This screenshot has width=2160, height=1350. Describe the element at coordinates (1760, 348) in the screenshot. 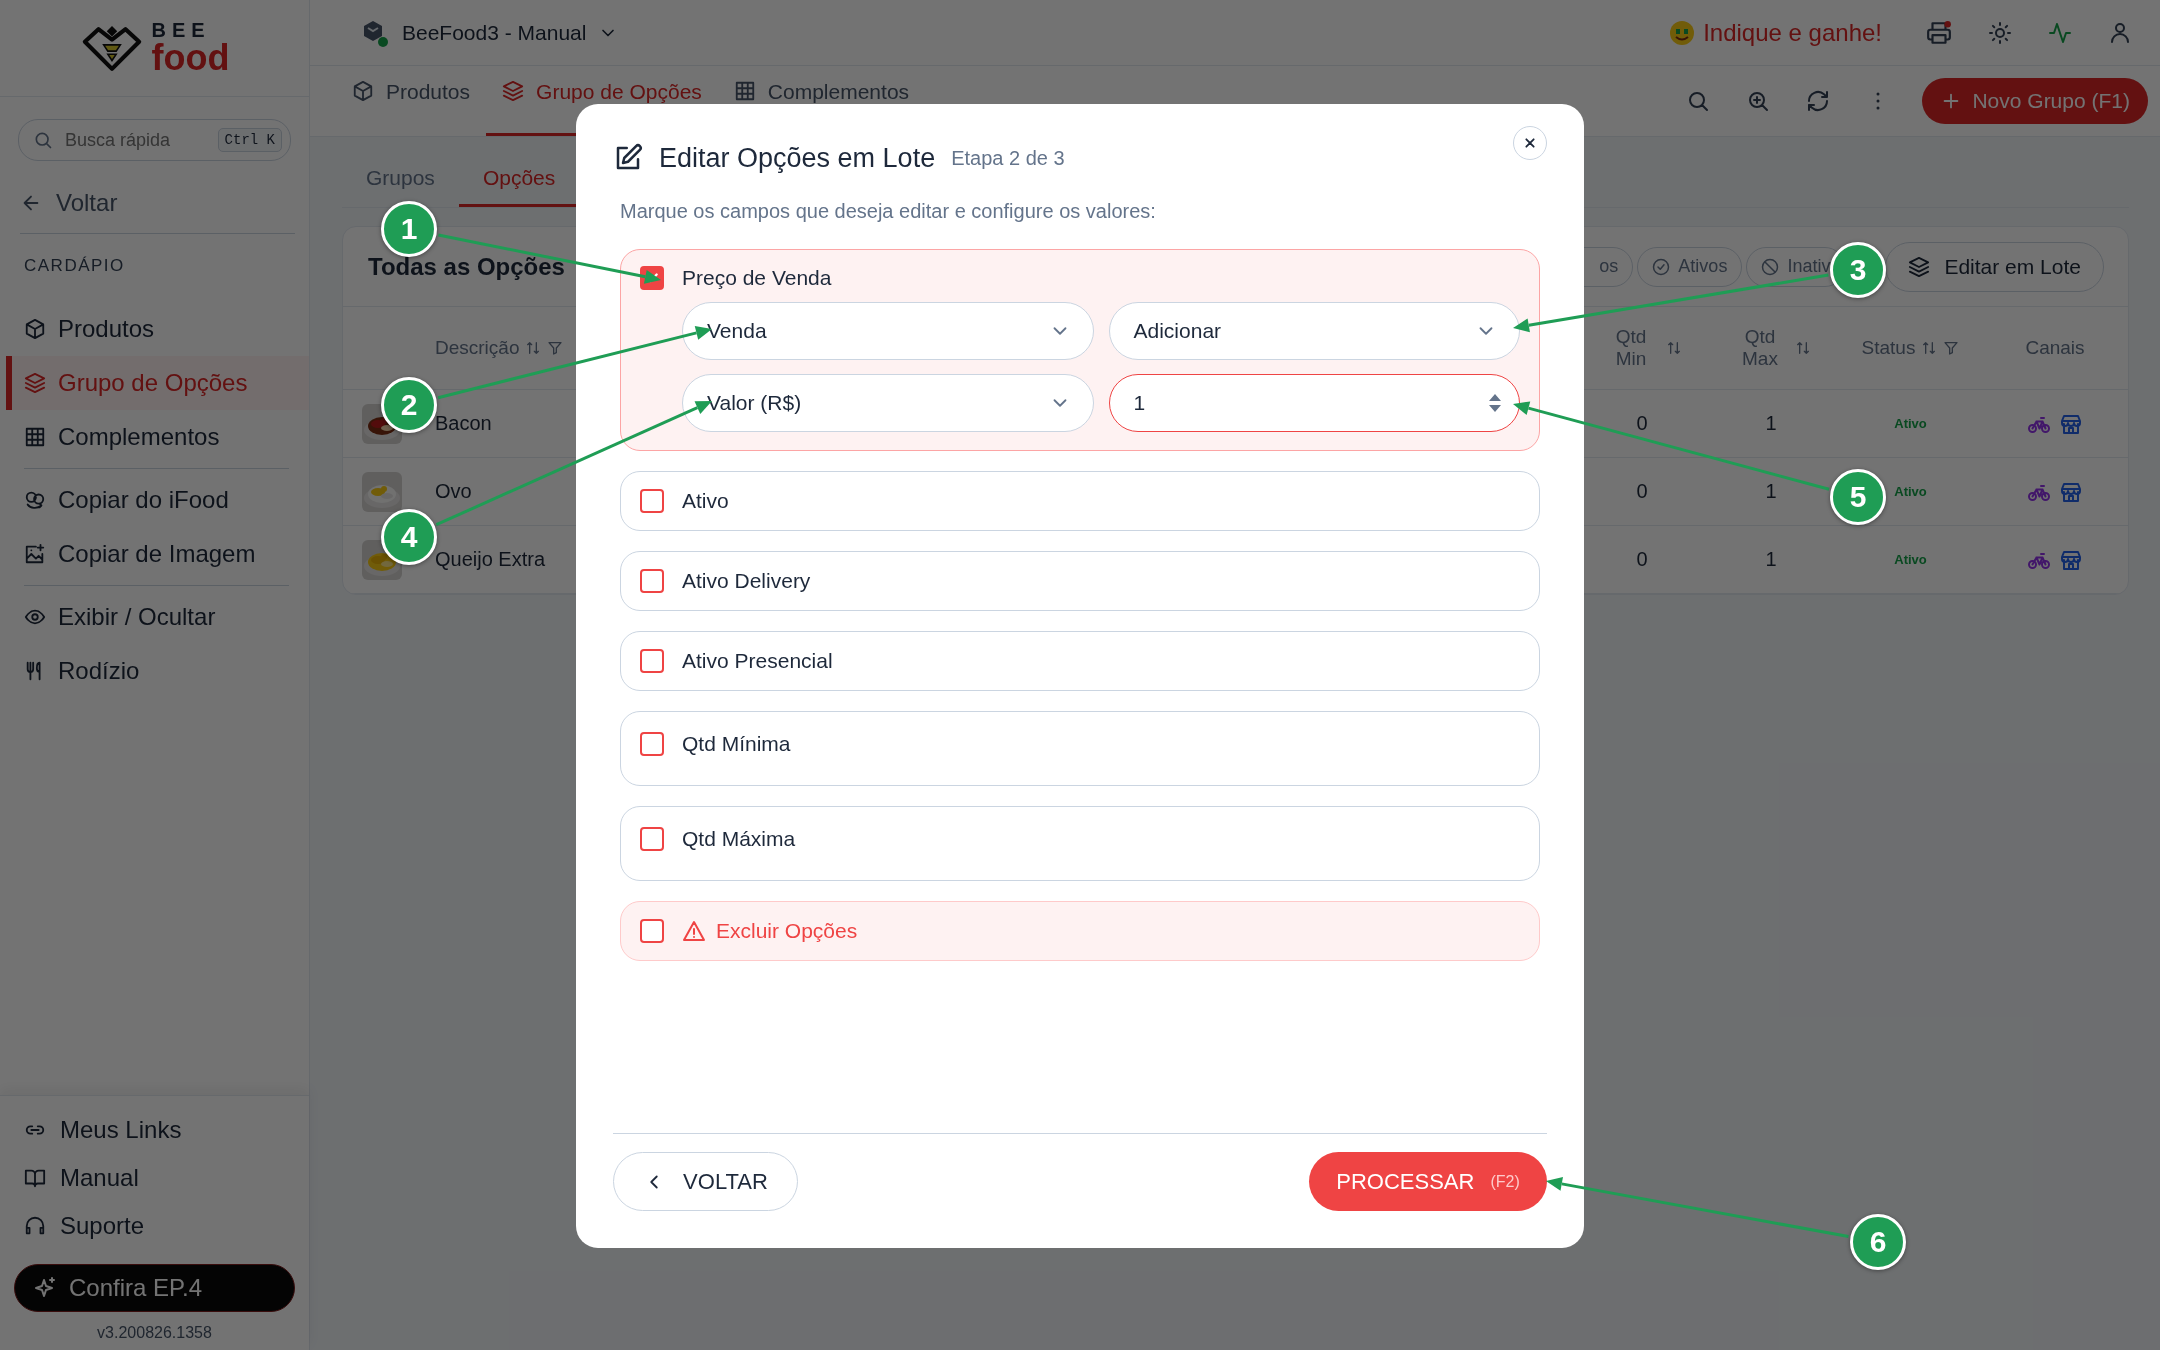

I see `column-header: Qtd Max` at that location.